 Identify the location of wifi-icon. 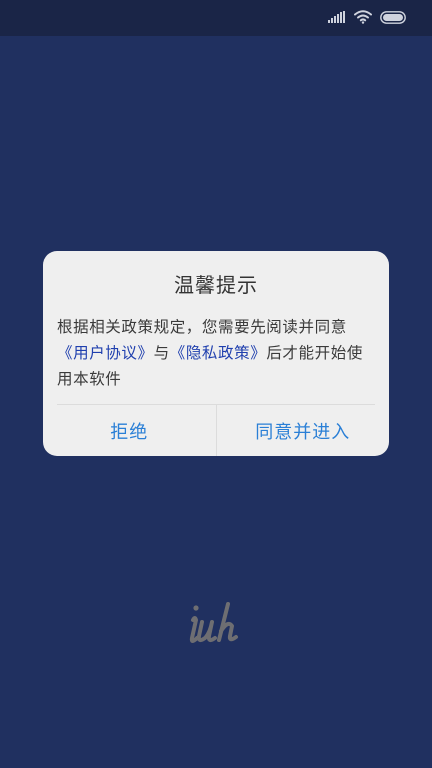
(363, 17).